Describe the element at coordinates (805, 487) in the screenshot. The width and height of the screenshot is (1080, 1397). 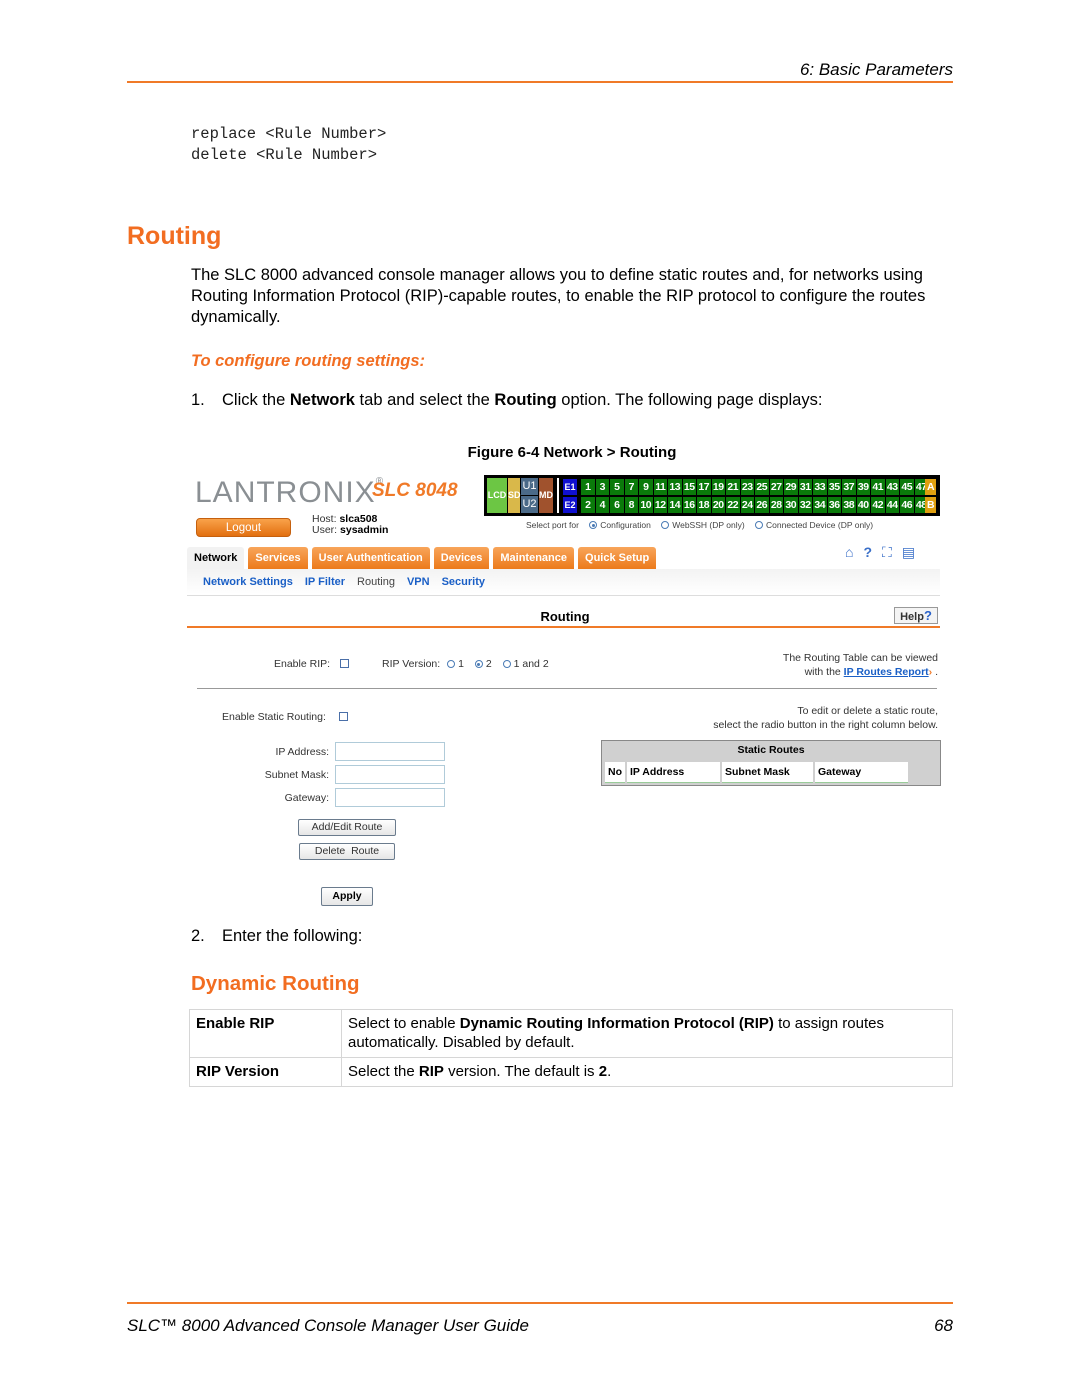
I see `port-31: 31` at that location.